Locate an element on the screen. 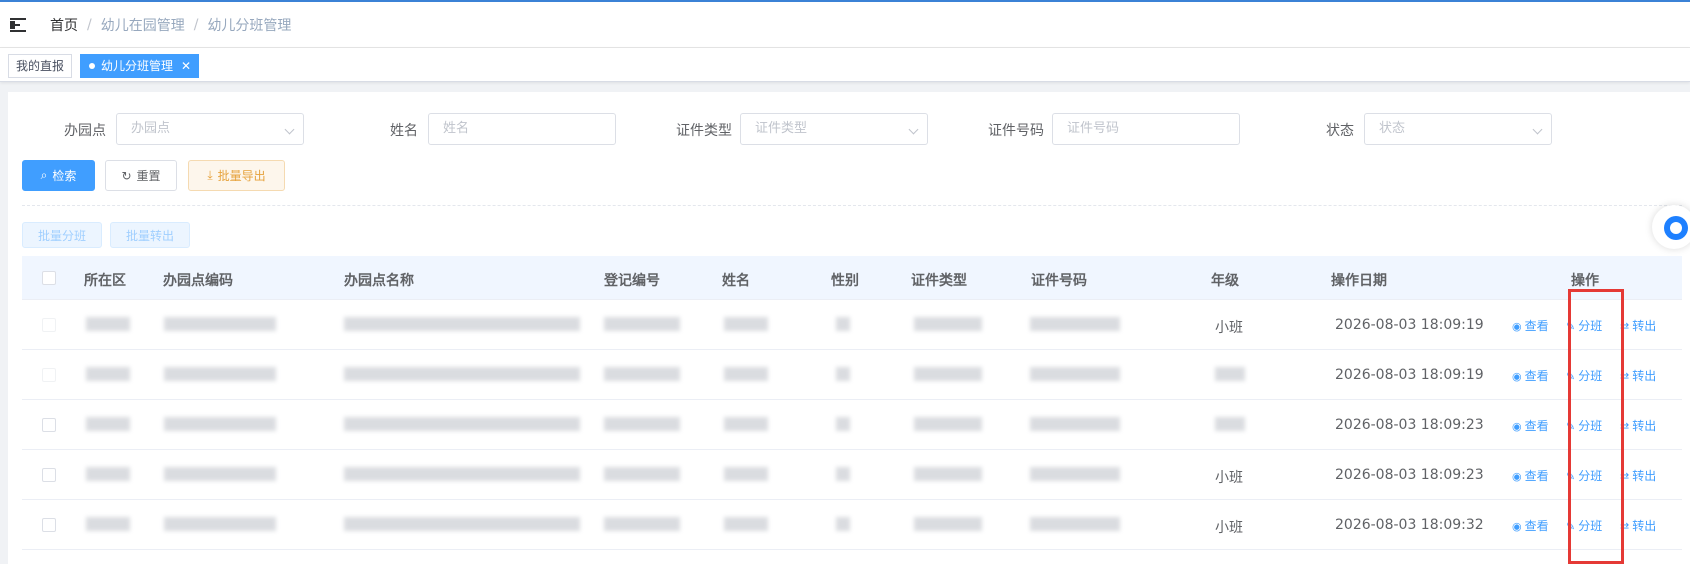  breadcrumb-home: 首页 is located at coordinates (64, 25).